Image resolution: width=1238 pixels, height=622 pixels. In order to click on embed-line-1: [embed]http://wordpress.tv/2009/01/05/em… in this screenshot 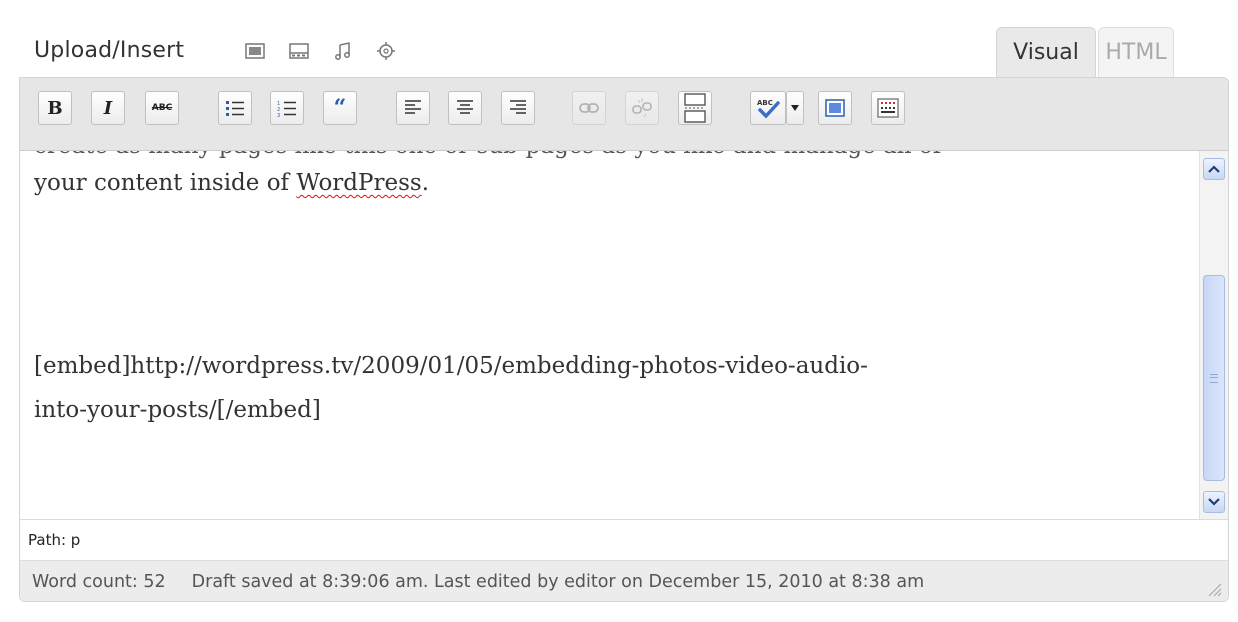, I will do `click(451, 366)`.